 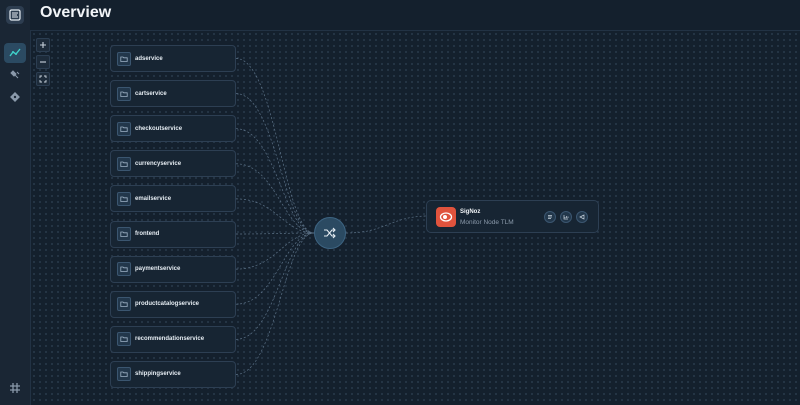 I want to click on source-node-currencyservice: currencyservice, so click(x=173, y=164).